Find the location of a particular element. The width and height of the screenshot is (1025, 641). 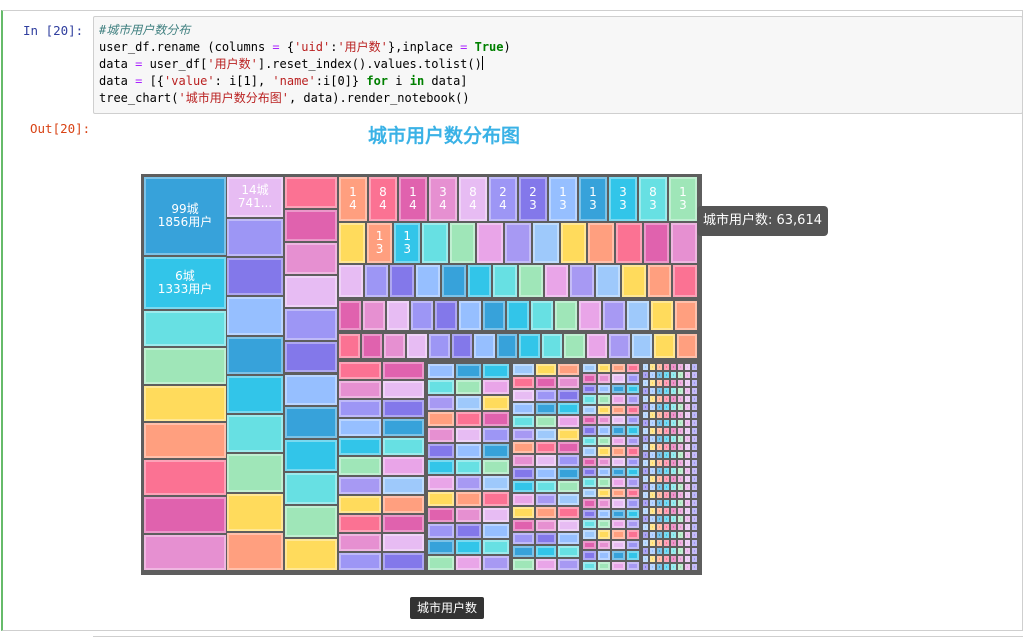

treemap-tile-small: 8 3 is located at coordinates (653, 199).